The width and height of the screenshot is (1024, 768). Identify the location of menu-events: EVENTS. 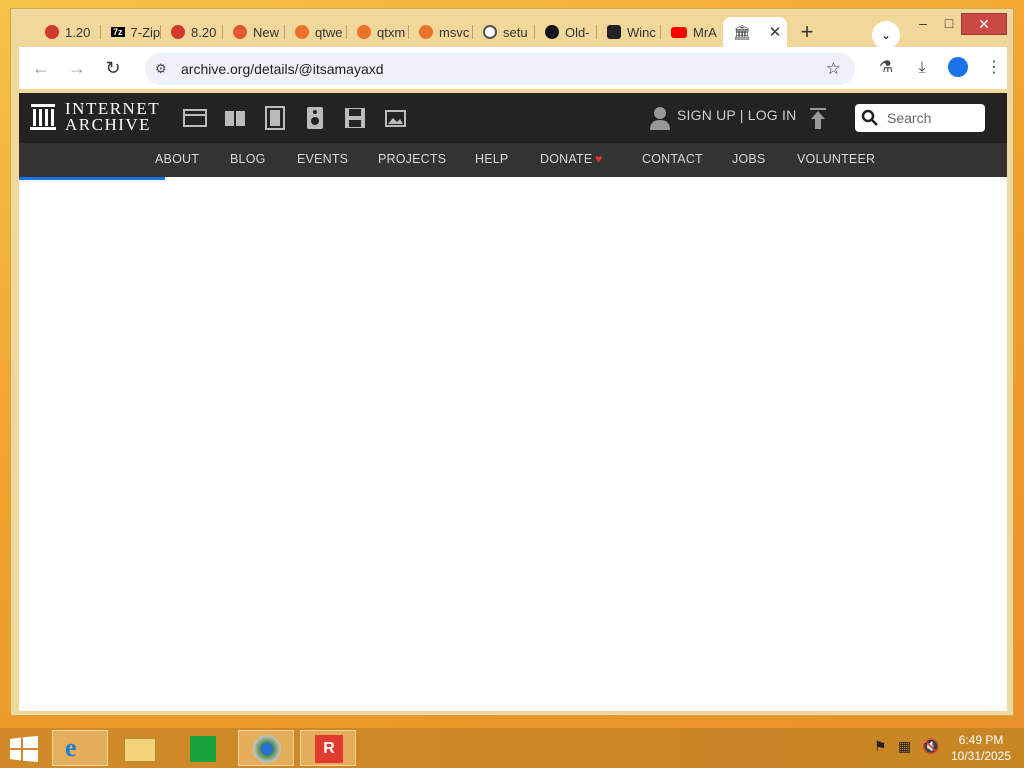
(322, 159).